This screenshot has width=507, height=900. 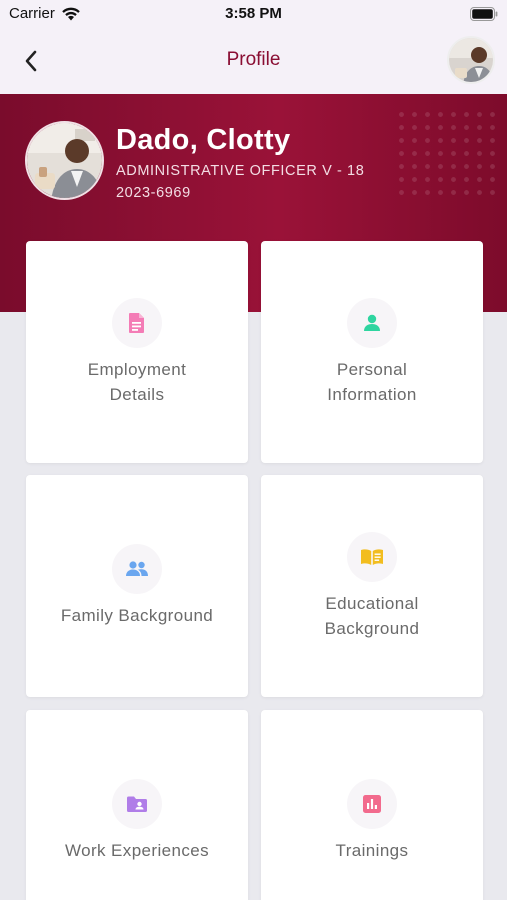 I want to click on user-avatar-button, so click(x=471, y=60).